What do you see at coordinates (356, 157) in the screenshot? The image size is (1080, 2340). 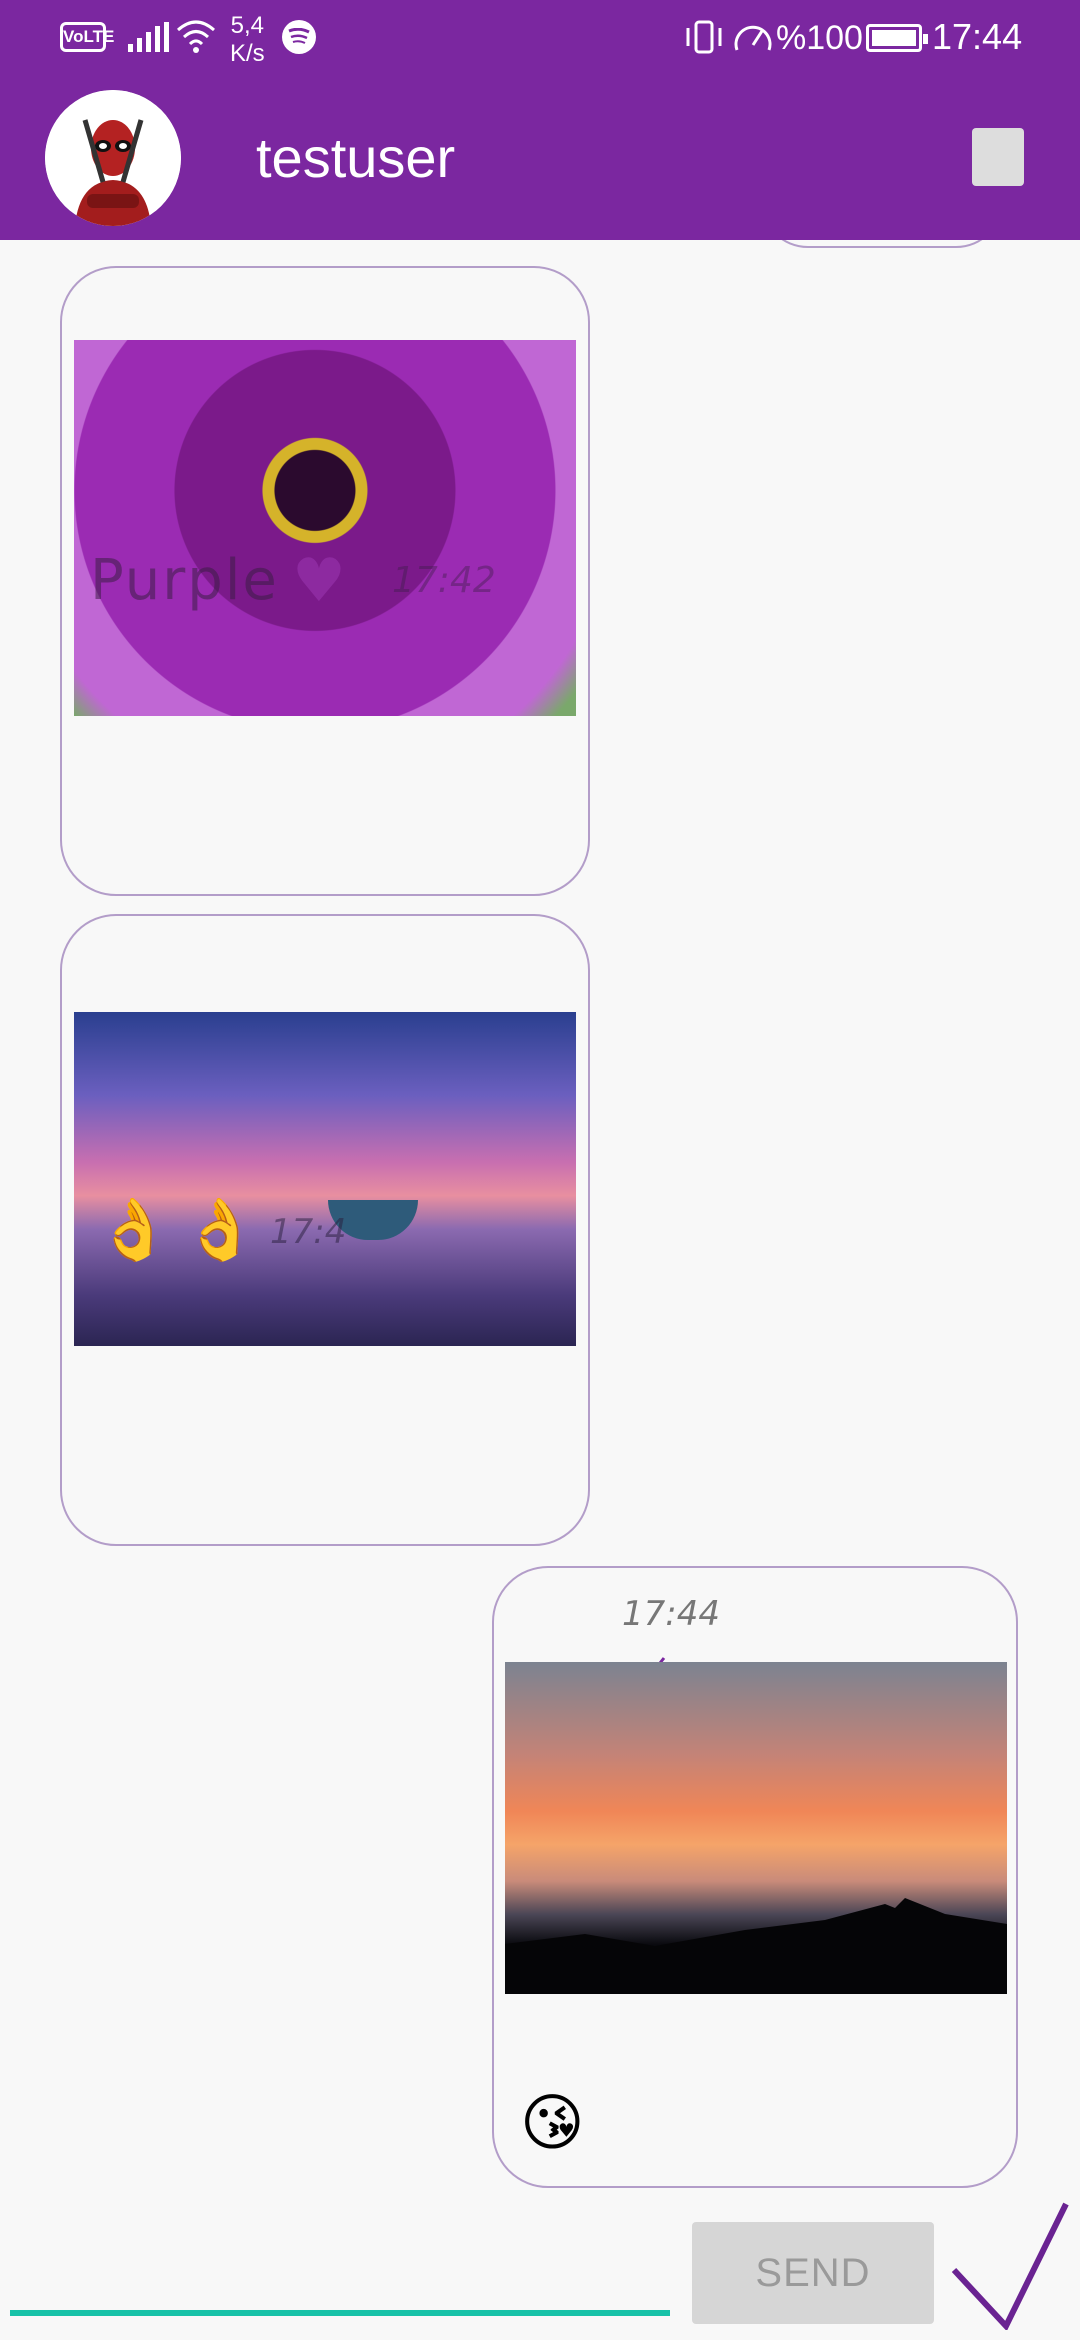 I see `chat-username: testuser` at bounding box center [356, 157].